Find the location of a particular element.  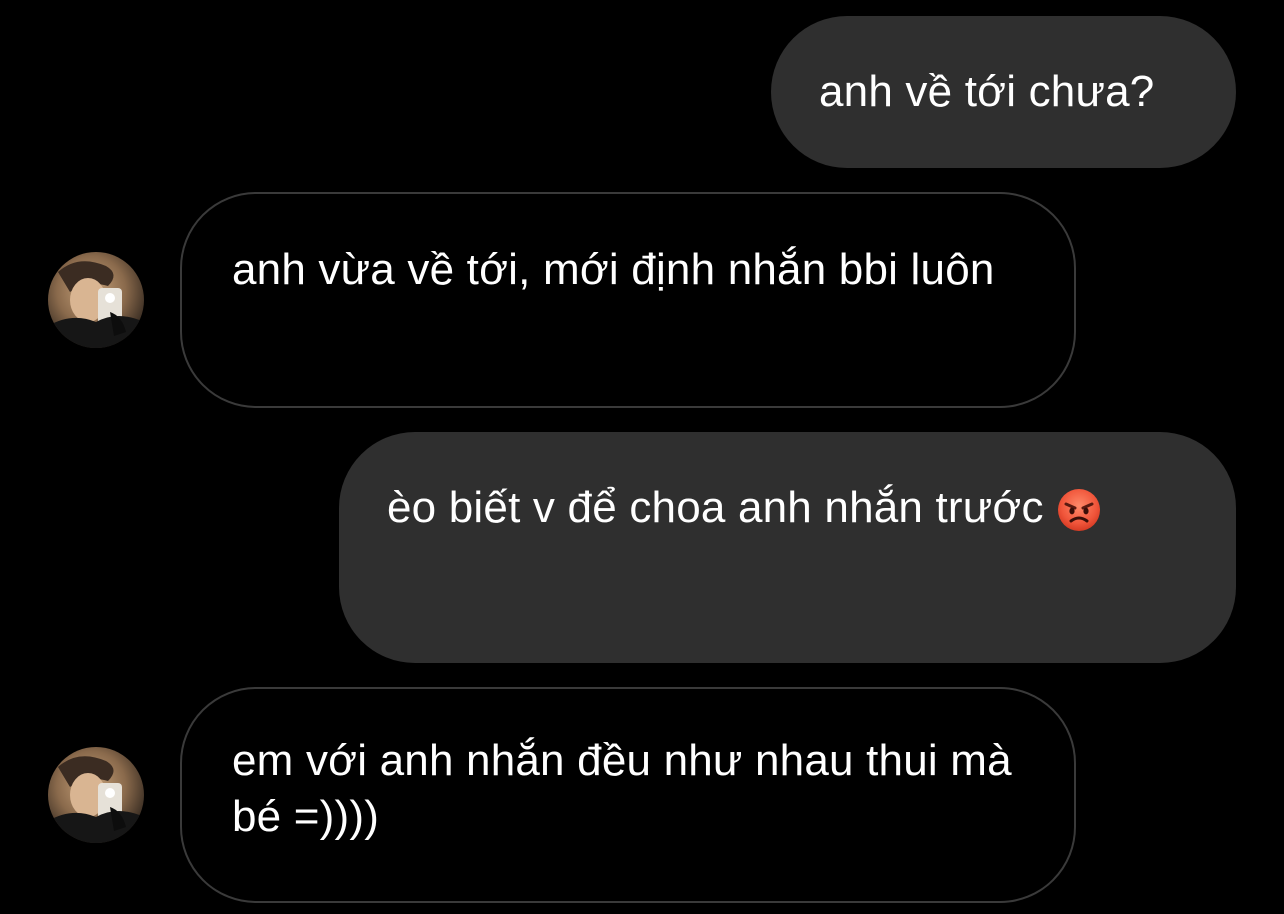

angry-face-emoji is located at coordinates (1079, 510).